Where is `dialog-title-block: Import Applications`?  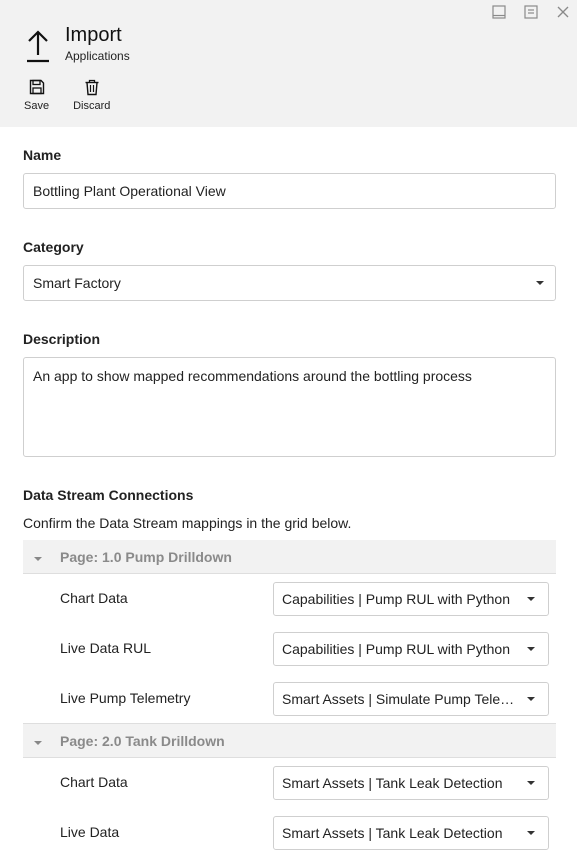
dialog-title-block: Import Applications is located at coordinates (77, 44).